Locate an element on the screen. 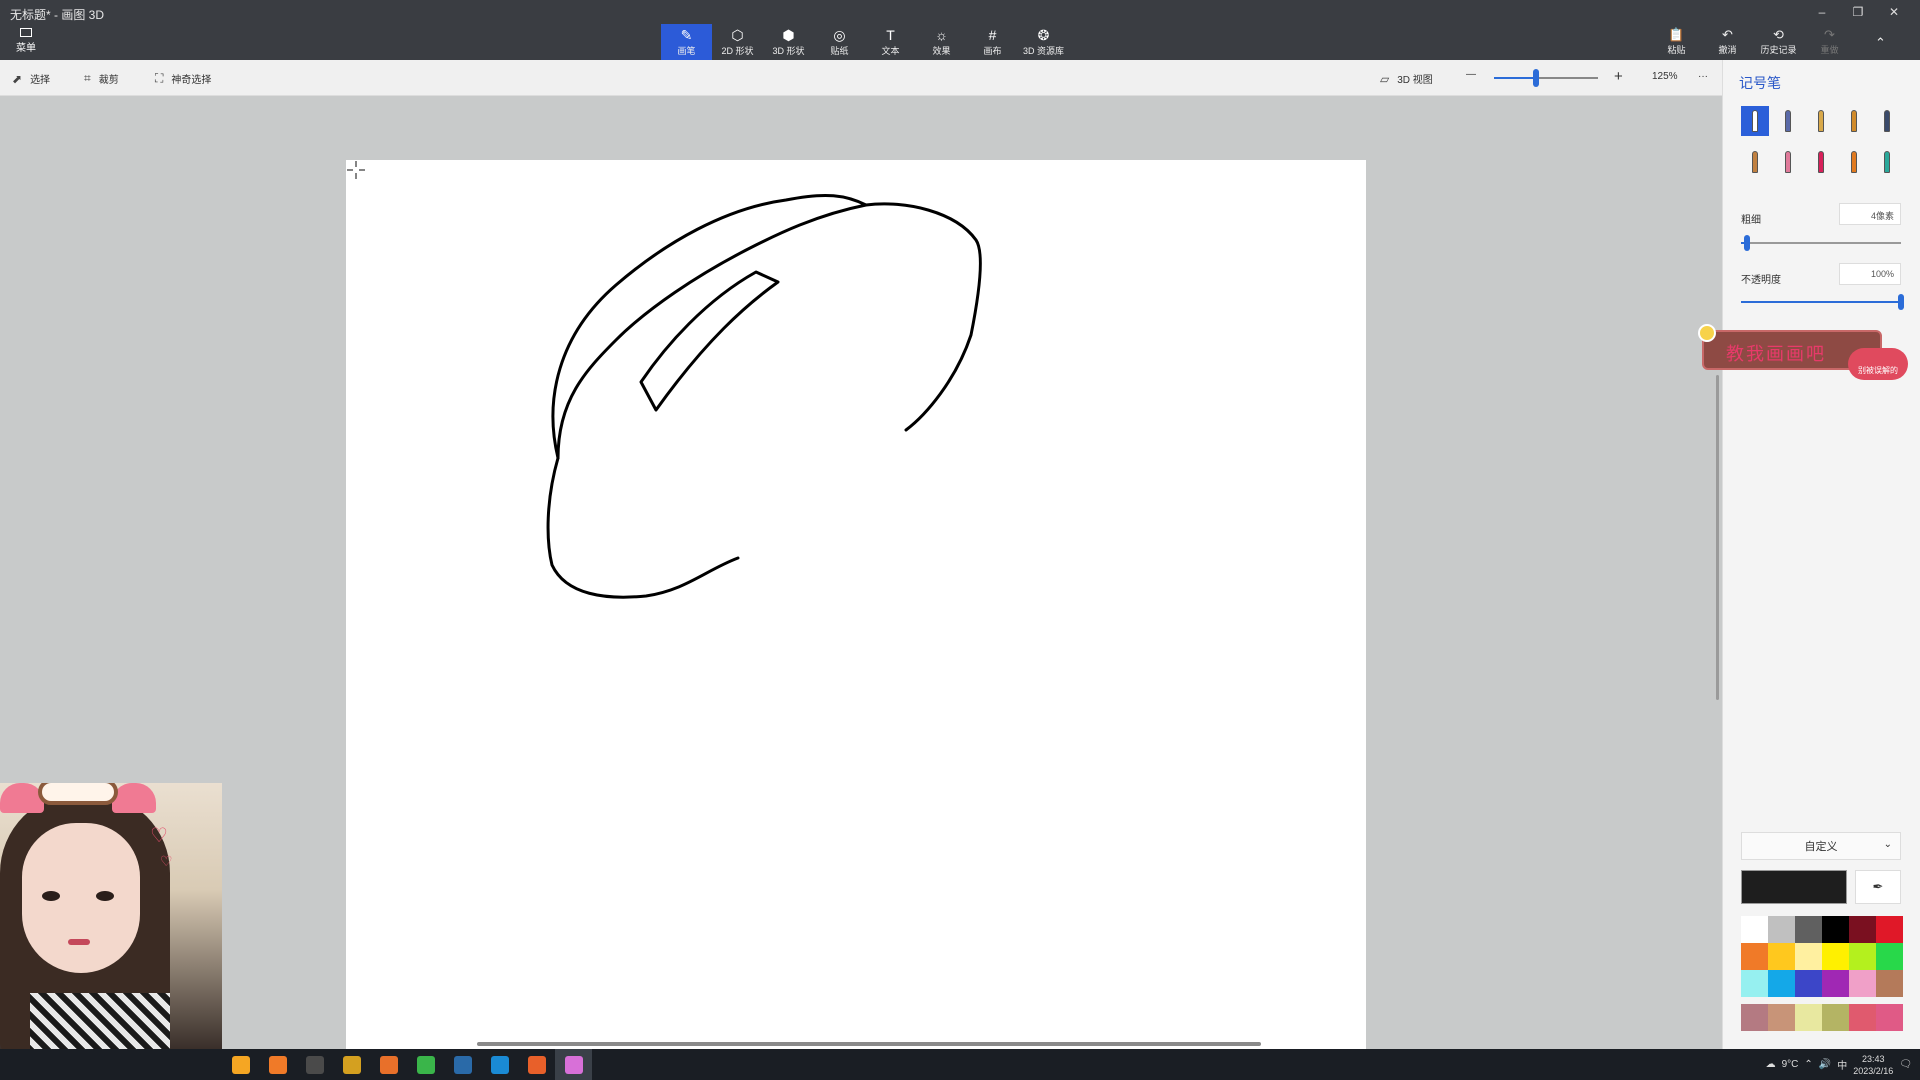 This screenshot has height=1080, width=1920. thickness-slider is located at coordinates (1821, 243).